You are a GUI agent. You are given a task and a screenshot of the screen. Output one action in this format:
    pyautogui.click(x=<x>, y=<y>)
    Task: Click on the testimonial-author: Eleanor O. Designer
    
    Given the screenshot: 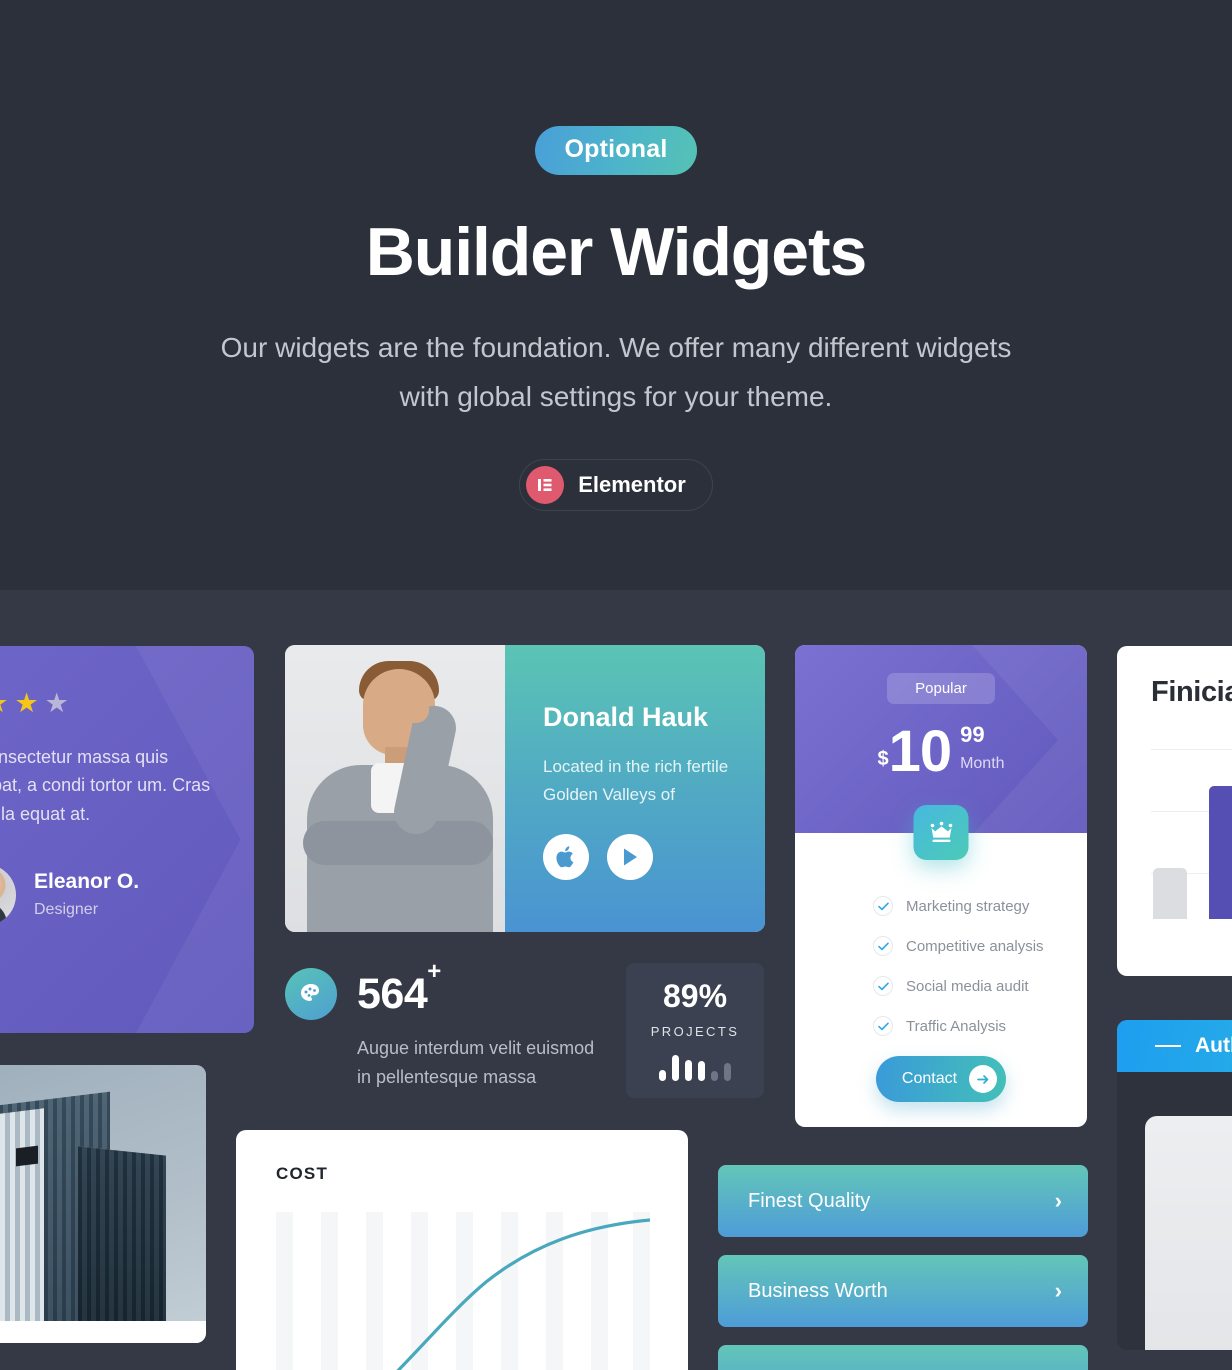 What is the action you would take?
    pyautogui.click(x=107, y=895)
    